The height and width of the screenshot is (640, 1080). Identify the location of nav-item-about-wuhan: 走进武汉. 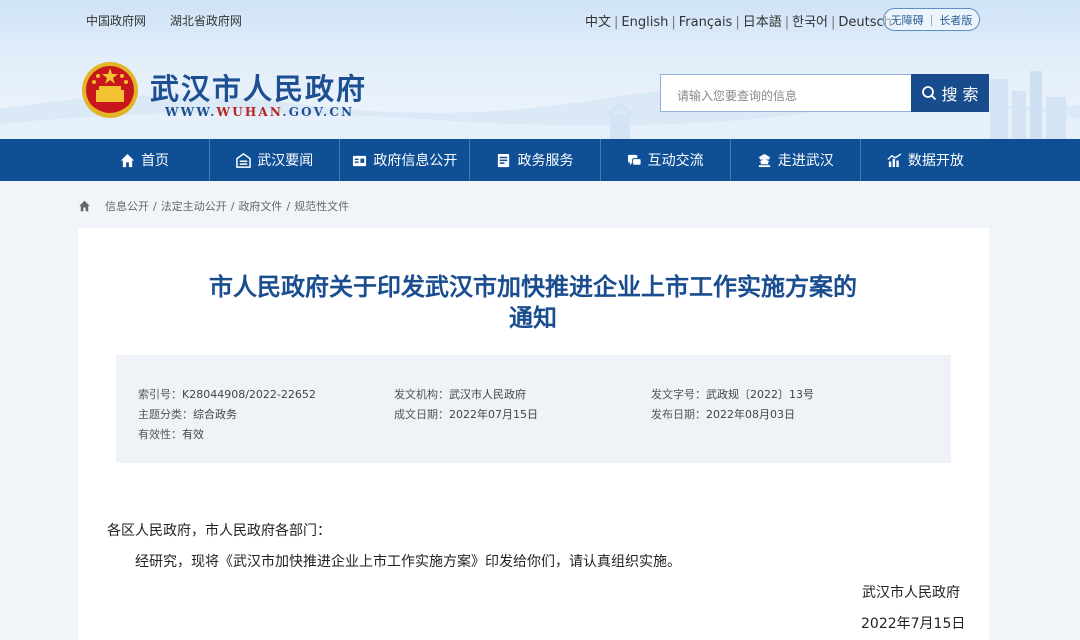
(796, 160).